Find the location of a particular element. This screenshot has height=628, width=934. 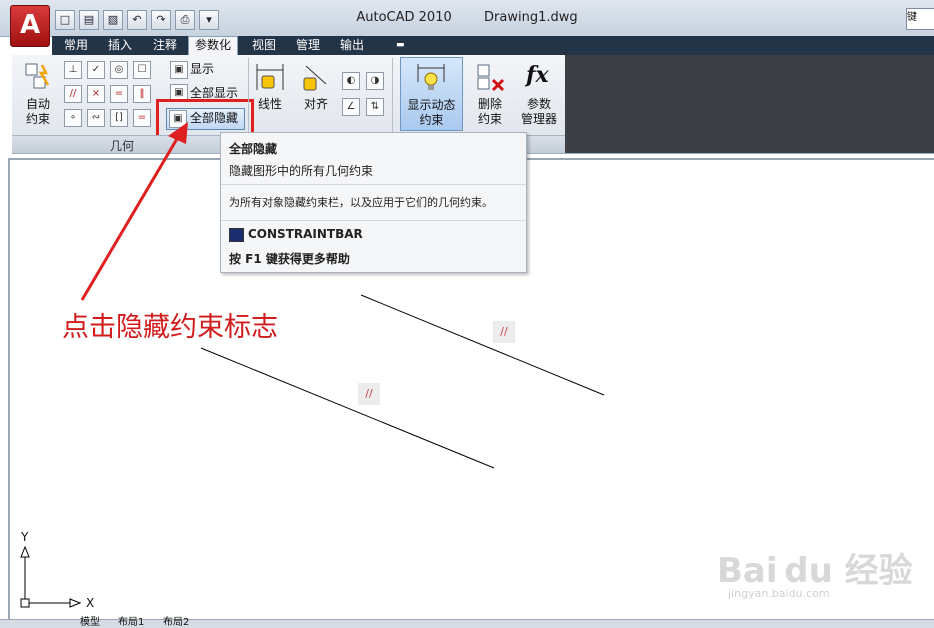

drawn-line-lower is located at coordinates (347, 408).